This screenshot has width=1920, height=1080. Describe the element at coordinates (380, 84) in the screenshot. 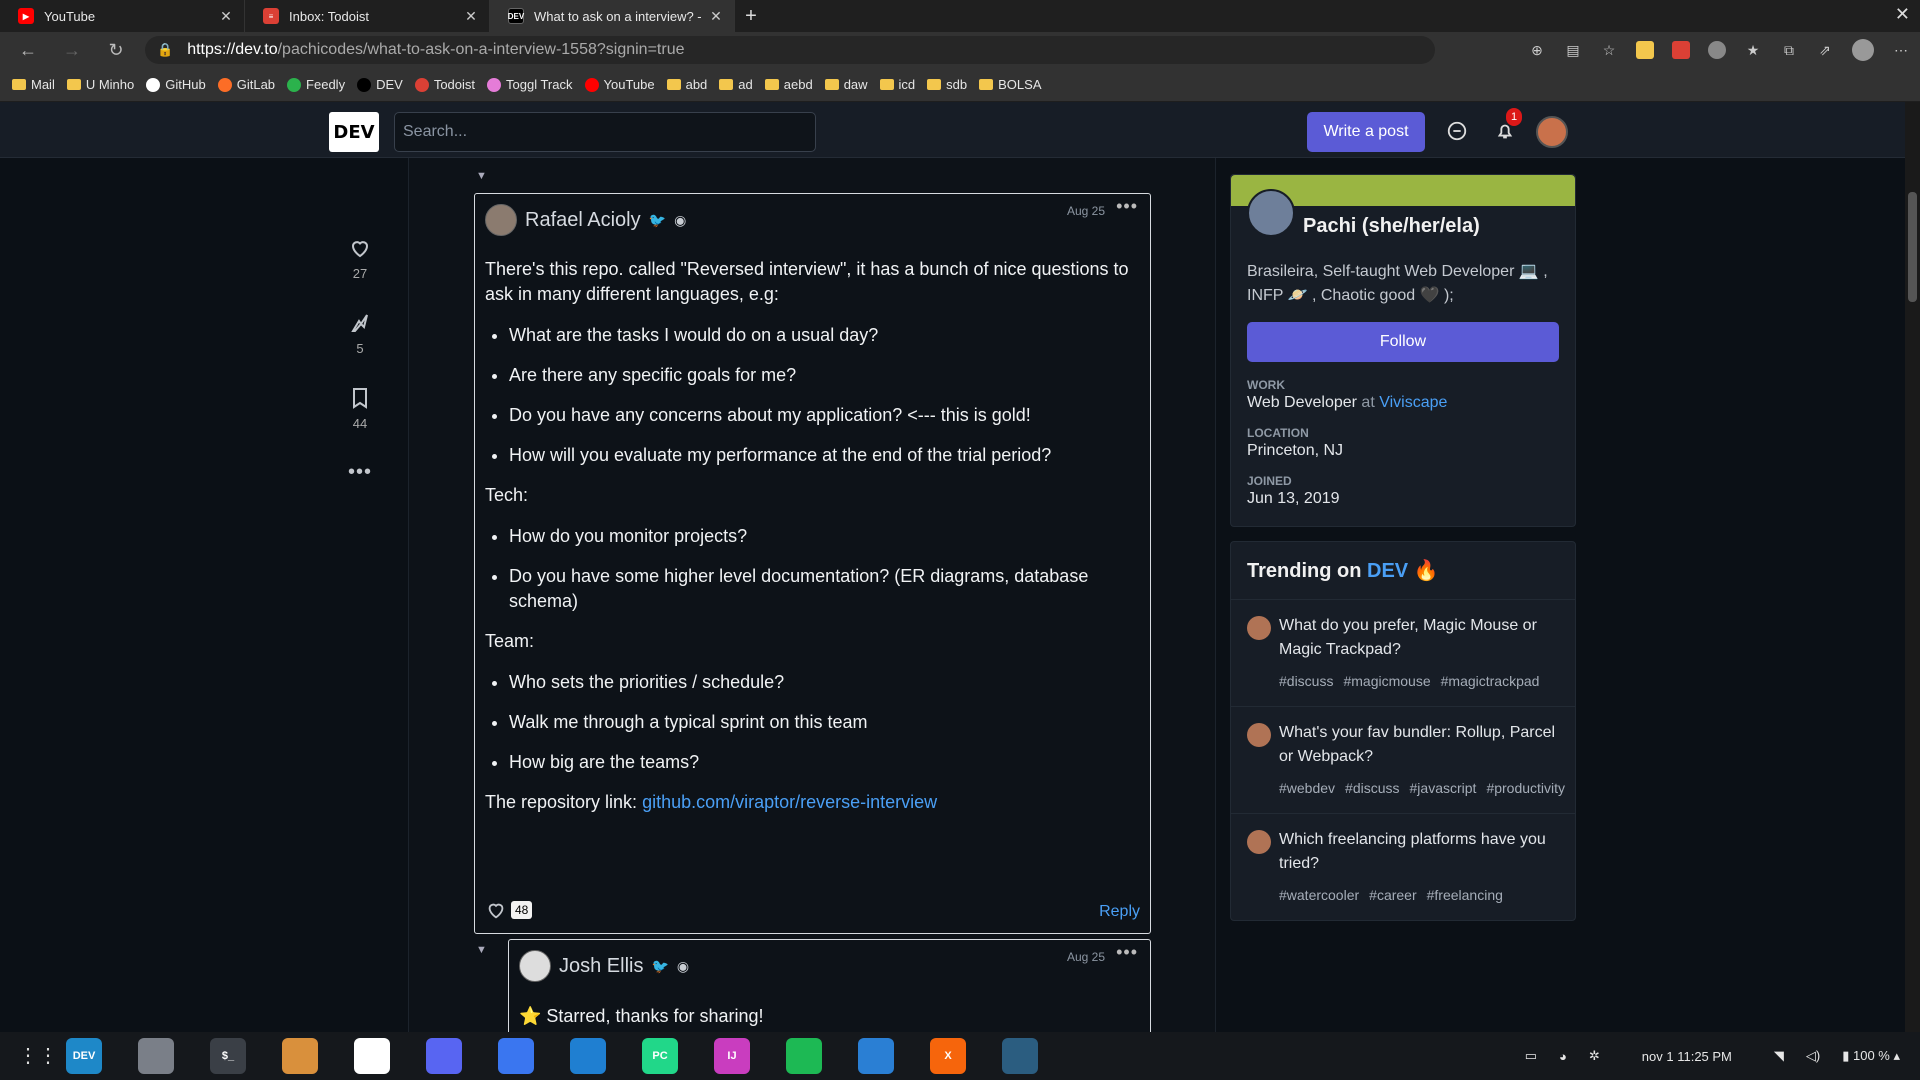

I see `bookmark-item: DEV` at that location.